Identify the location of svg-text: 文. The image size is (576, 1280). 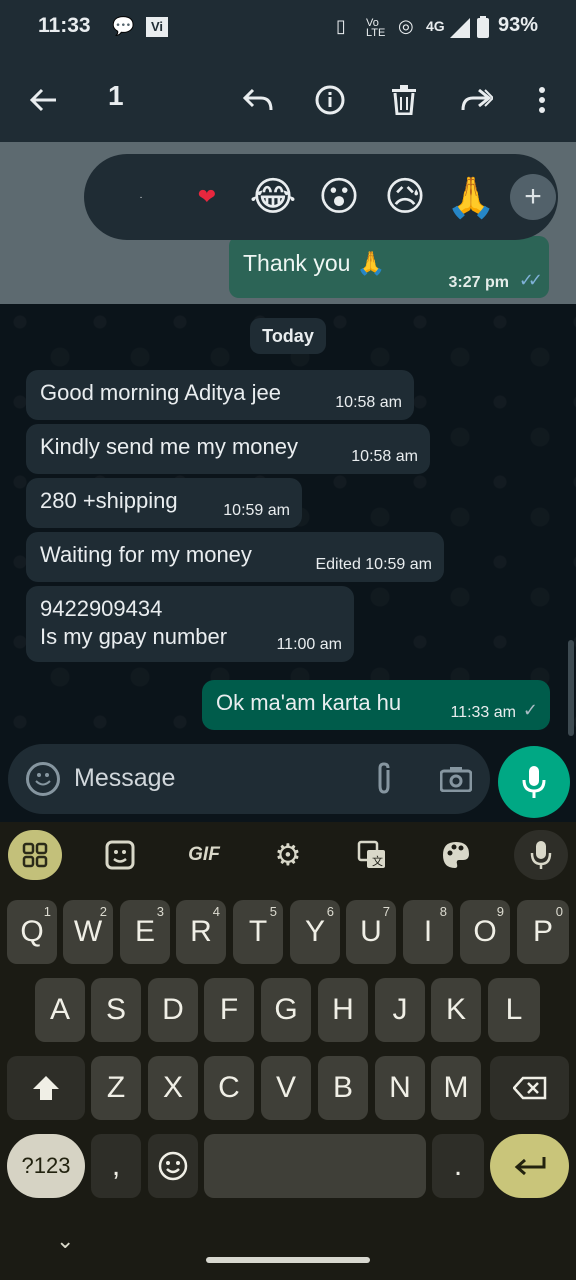
(377, 861).